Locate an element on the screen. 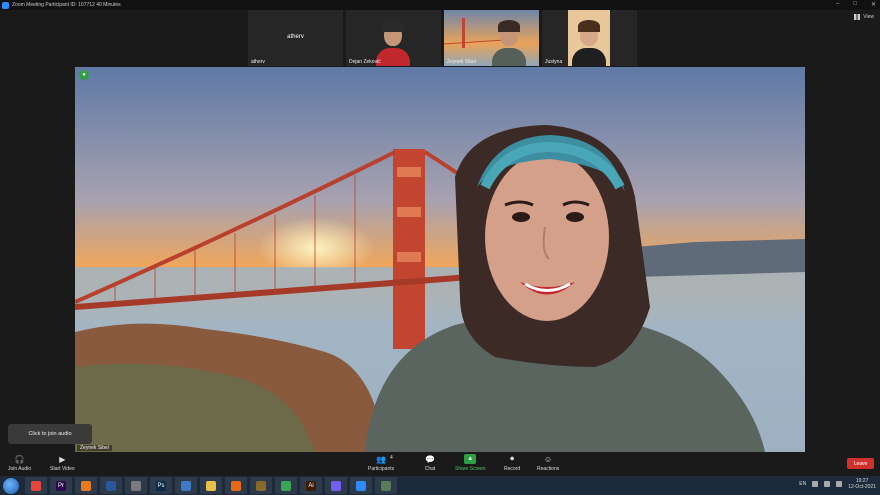 This screenshot has height=495, width=880. ms-app is located at coordinates (86, 485).